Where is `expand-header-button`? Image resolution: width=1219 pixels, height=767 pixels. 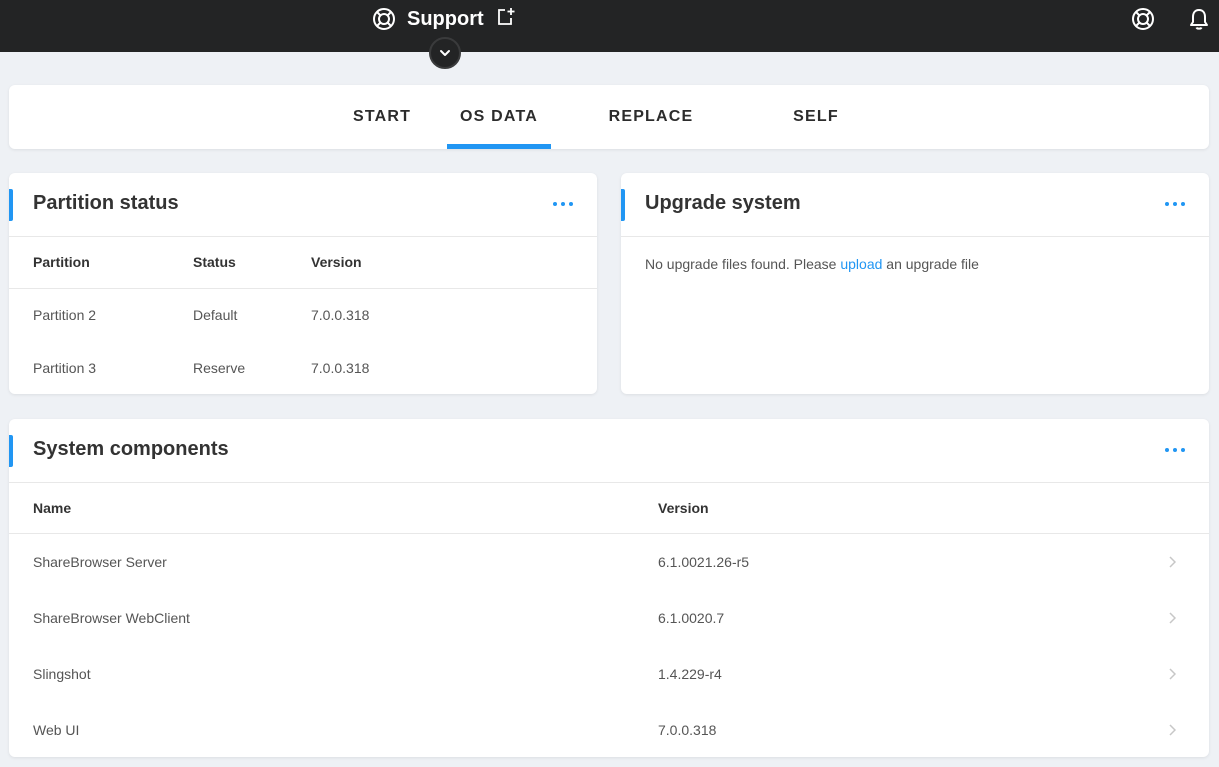 expand-header-button is located at coordinates (445, 53).